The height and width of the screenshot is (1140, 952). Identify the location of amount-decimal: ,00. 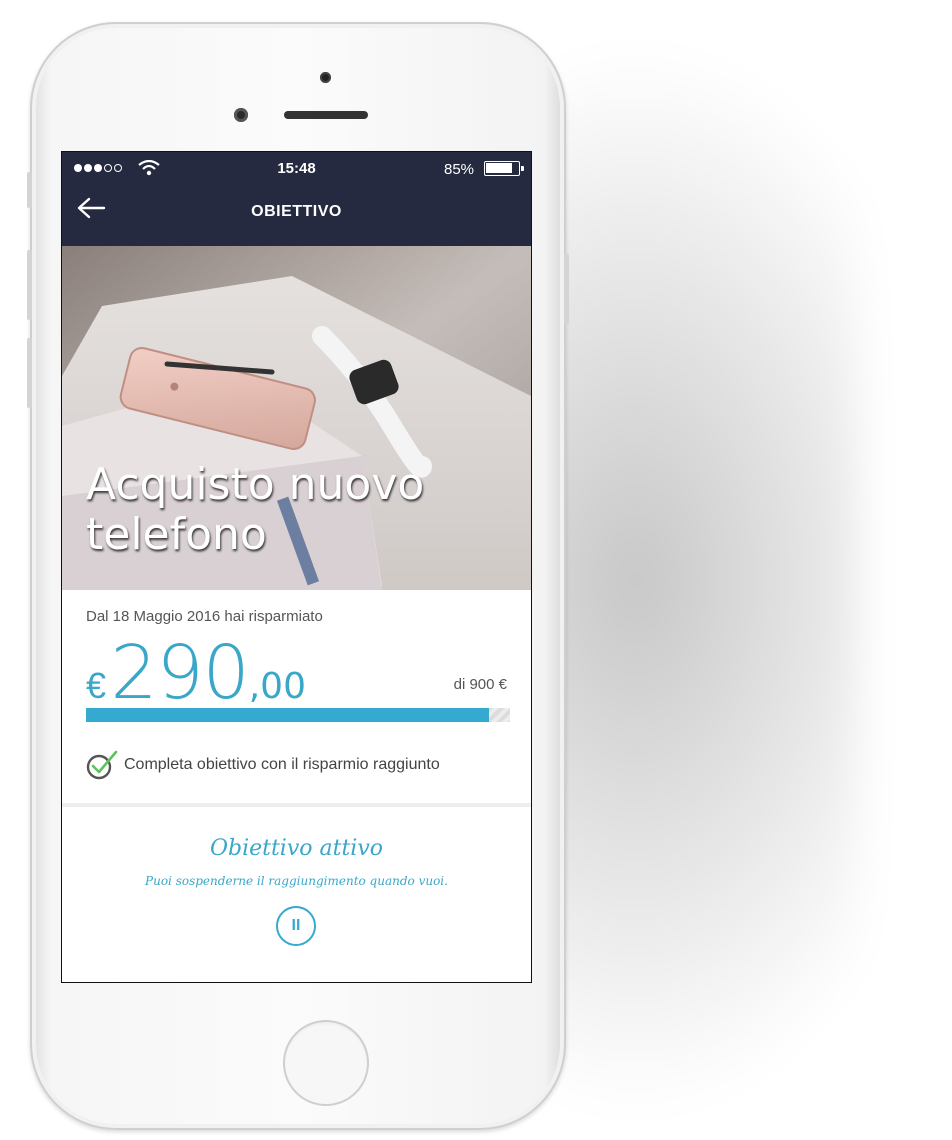
(277, 686).